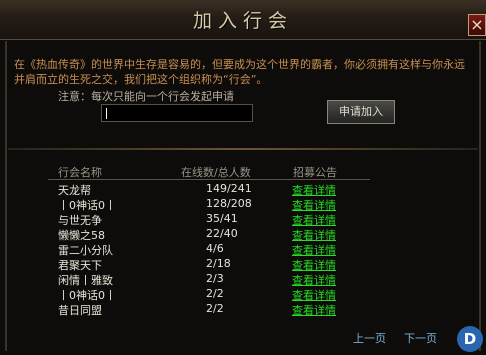  I want to click on column-header-count: 在线数/总人数, so click(216, 172).